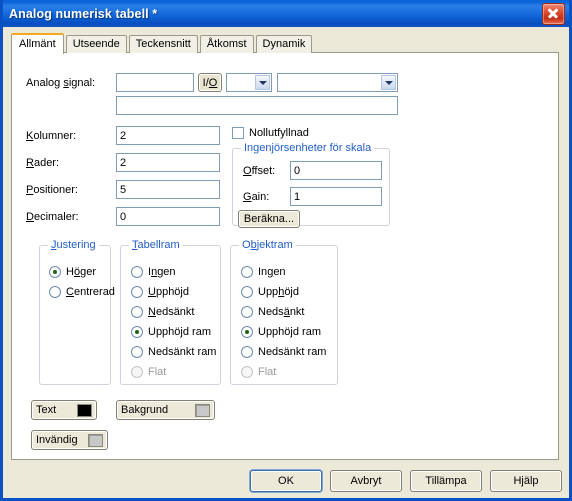 The image size is (572, 501). I want to click on inner-color-label: Invändig, so click(57, 440).